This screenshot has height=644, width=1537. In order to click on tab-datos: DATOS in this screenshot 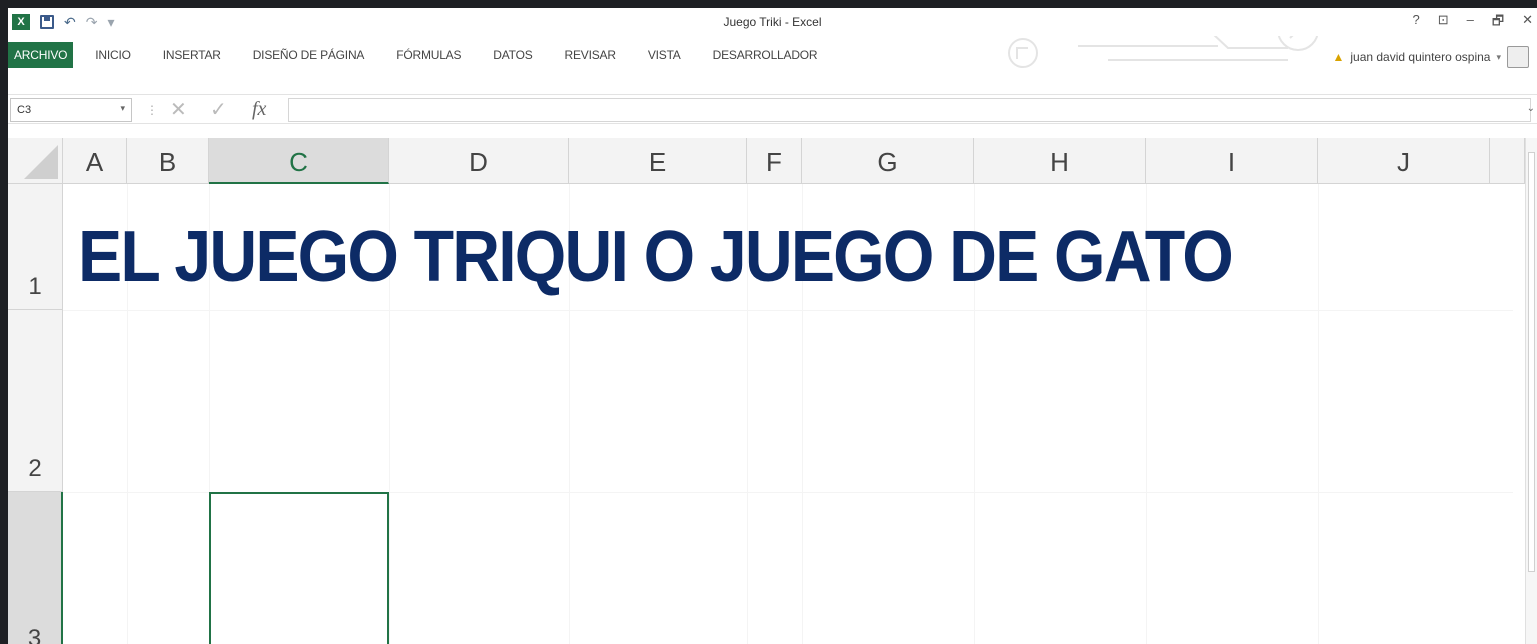, I will do `click(512, 55)`.